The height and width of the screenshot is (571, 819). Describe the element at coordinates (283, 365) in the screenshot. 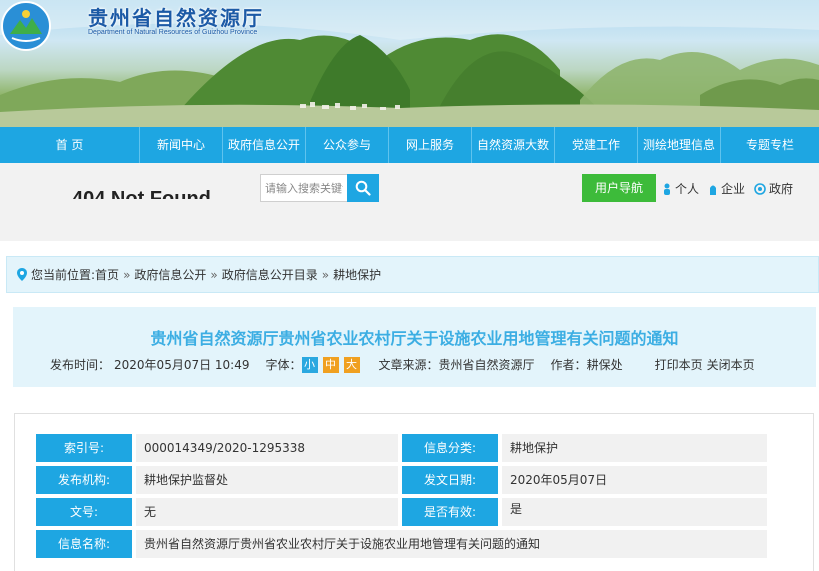

I see `font-size-label: 字体：` at that location.